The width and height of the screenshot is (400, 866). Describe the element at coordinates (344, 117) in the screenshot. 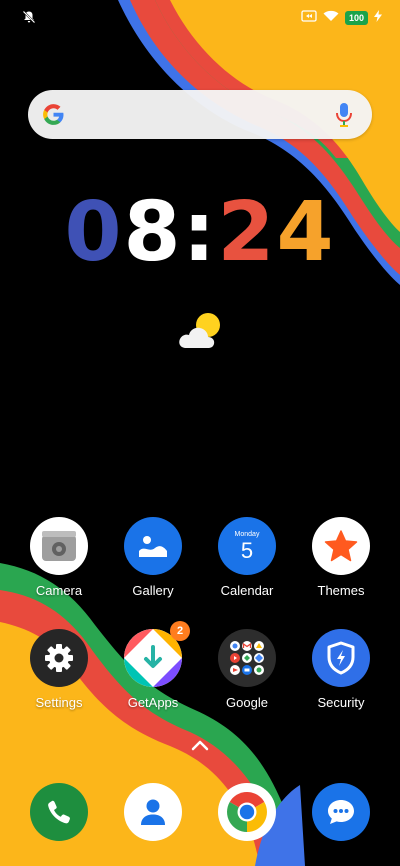

I see `microphone-icon` at that location.